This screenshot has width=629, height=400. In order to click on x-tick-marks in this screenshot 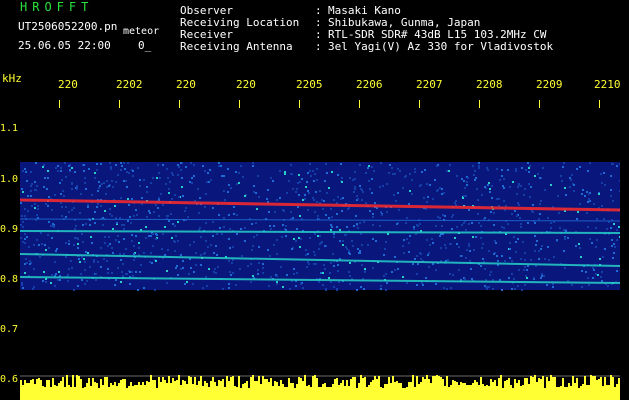, I will do `click(329, 104)`.